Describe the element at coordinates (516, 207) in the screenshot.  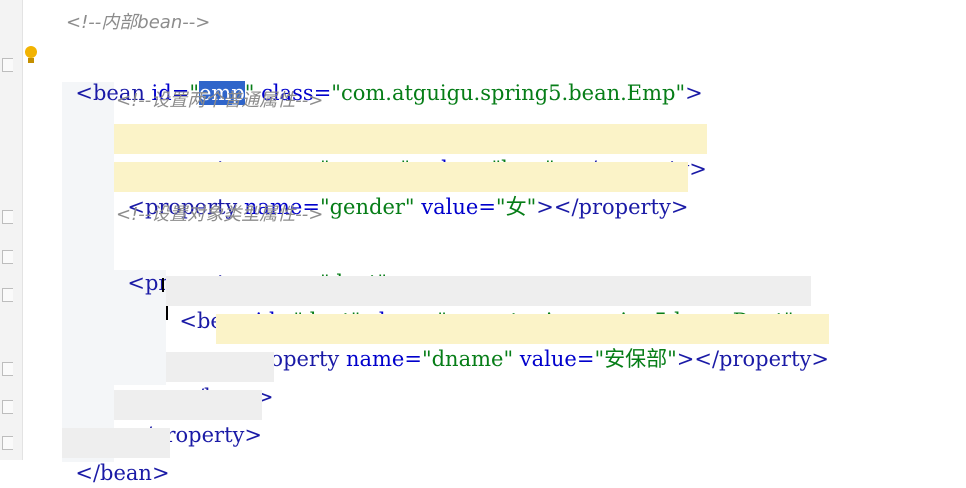
I see `value-value: "女"` at that location.